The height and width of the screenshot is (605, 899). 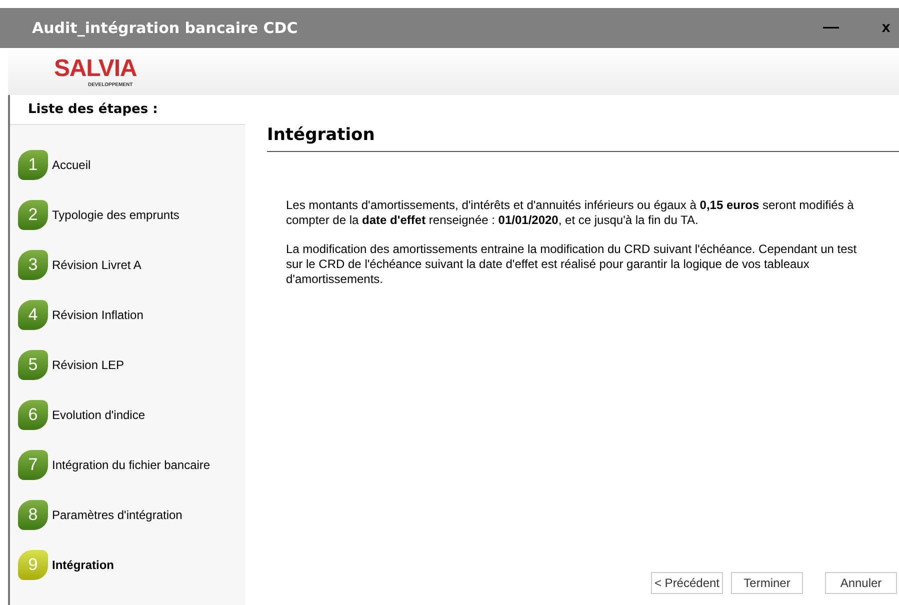 What do you see at coordinates (131, 515) in the screenshot?
I see `step-item: 8 Paramètres d'intégration` at bounding box center [131, 515].